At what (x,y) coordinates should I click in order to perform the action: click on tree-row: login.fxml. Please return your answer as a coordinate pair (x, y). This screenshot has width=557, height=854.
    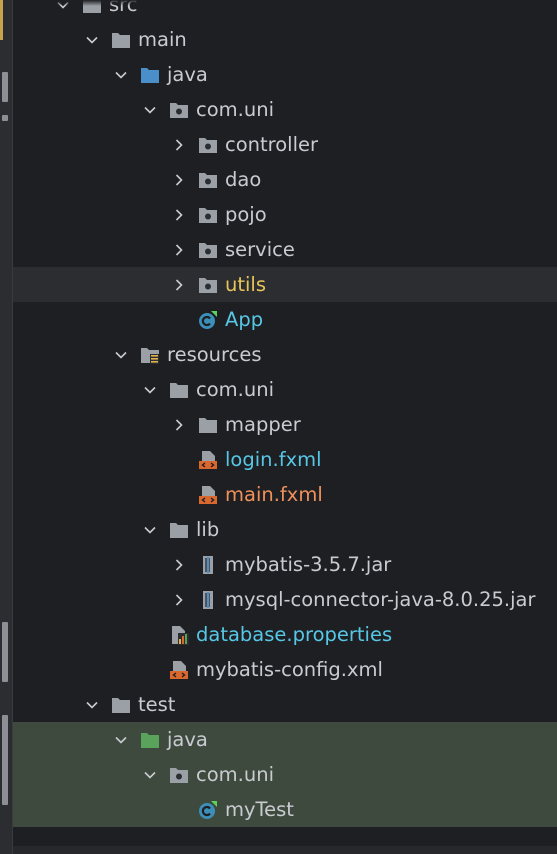
    Looking at the image, I should click on (285, 459).